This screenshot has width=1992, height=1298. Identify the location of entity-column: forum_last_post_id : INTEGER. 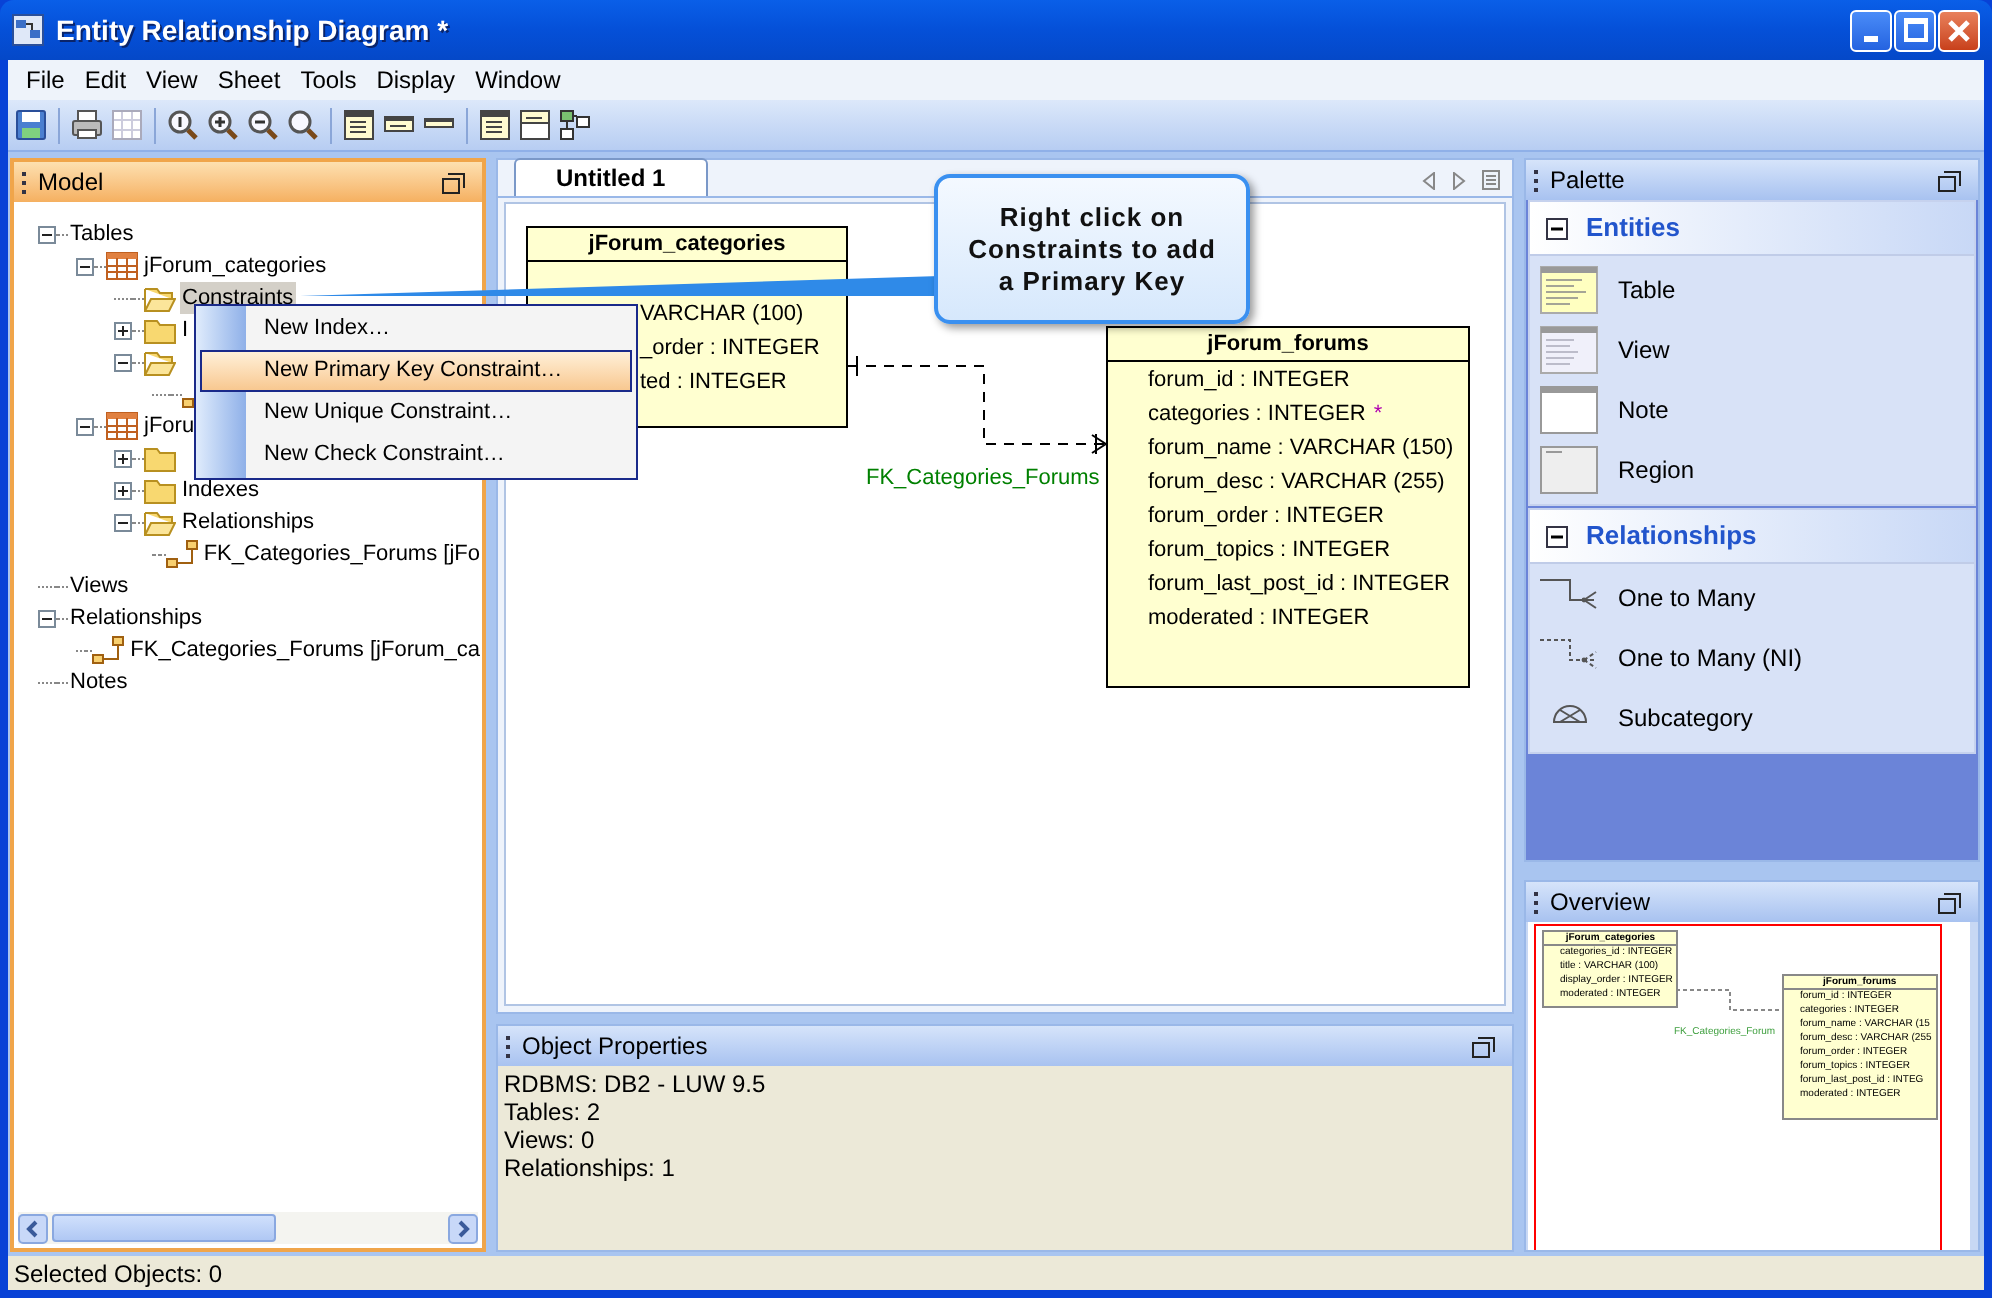
(1279, 585).